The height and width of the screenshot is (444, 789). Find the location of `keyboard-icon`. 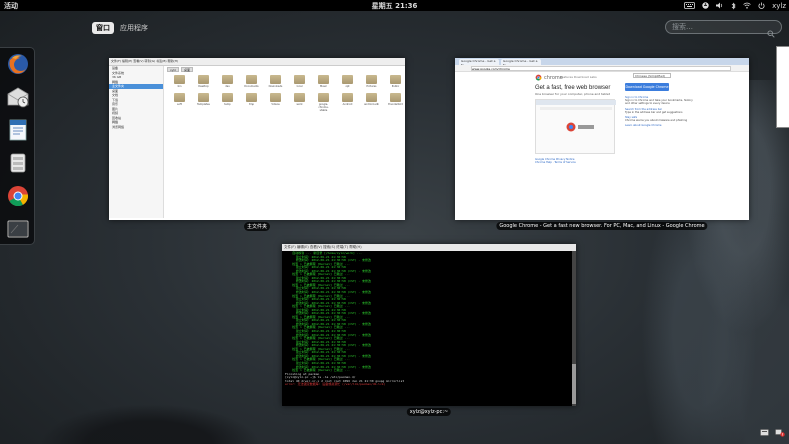

keyboard-icon is located at coordinates (689, 5).